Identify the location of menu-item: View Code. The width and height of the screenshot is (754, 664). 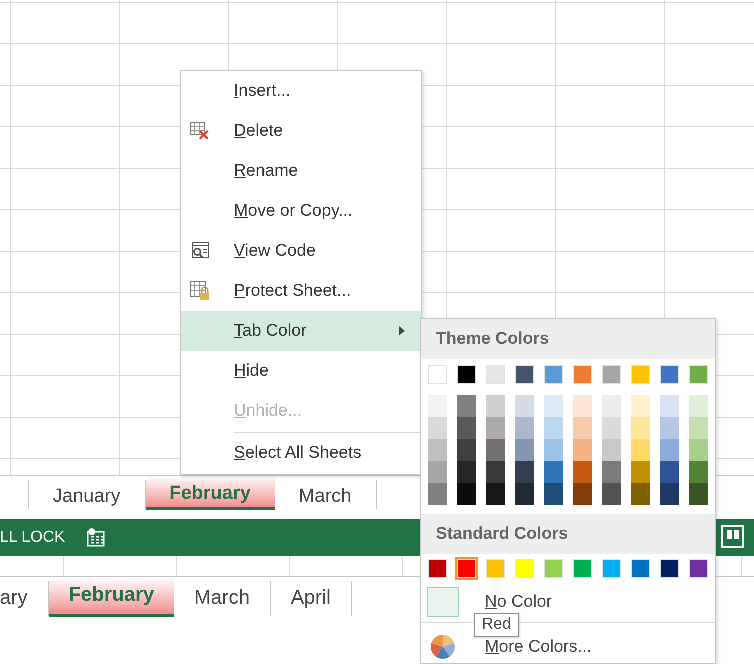
(301, 251).